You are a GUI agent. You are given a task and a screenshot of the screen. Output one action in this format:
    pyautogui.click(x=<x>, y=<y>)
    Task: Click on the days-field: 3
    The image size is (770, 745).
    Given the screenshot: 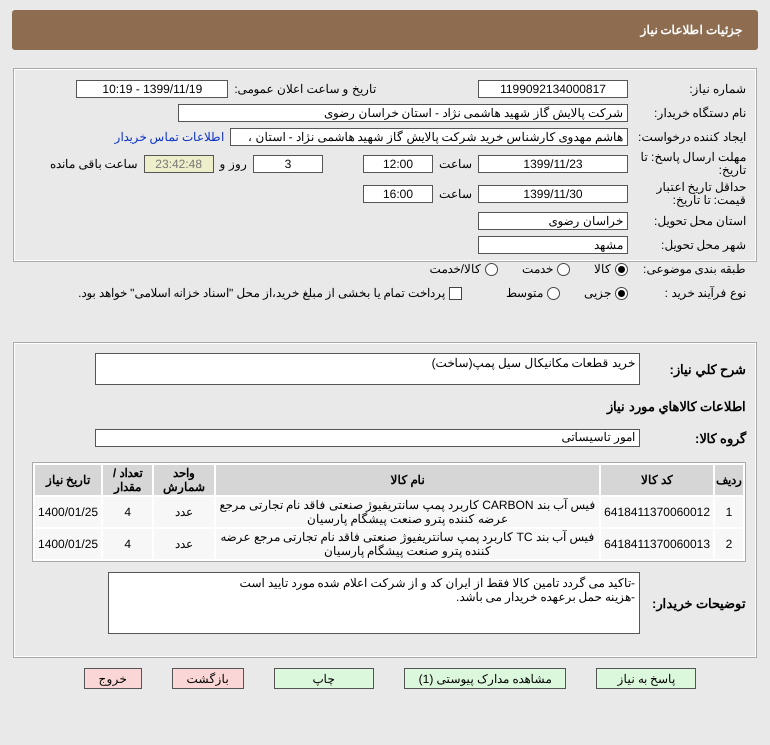 What is the action you would take?
    pyautogui.click(x=288, y=164)
    